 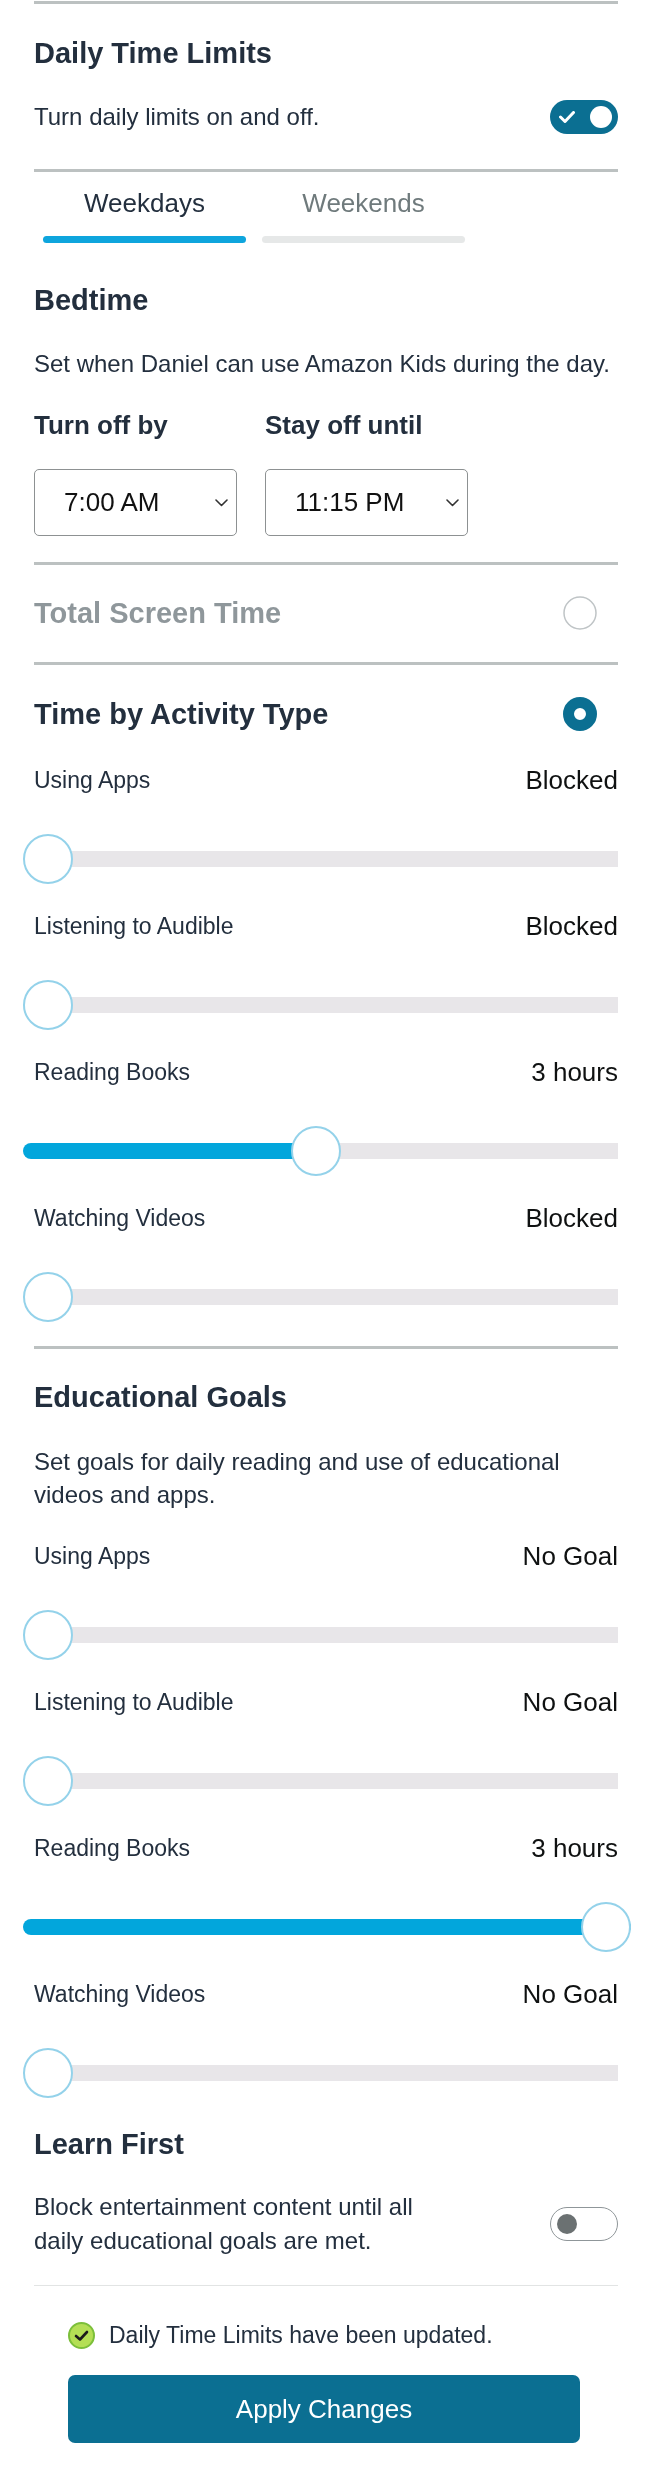 What do you see at coordinates (144, 215) in the screenshot?
I see `tab: Weekdays` at bounding box center [144, 215].